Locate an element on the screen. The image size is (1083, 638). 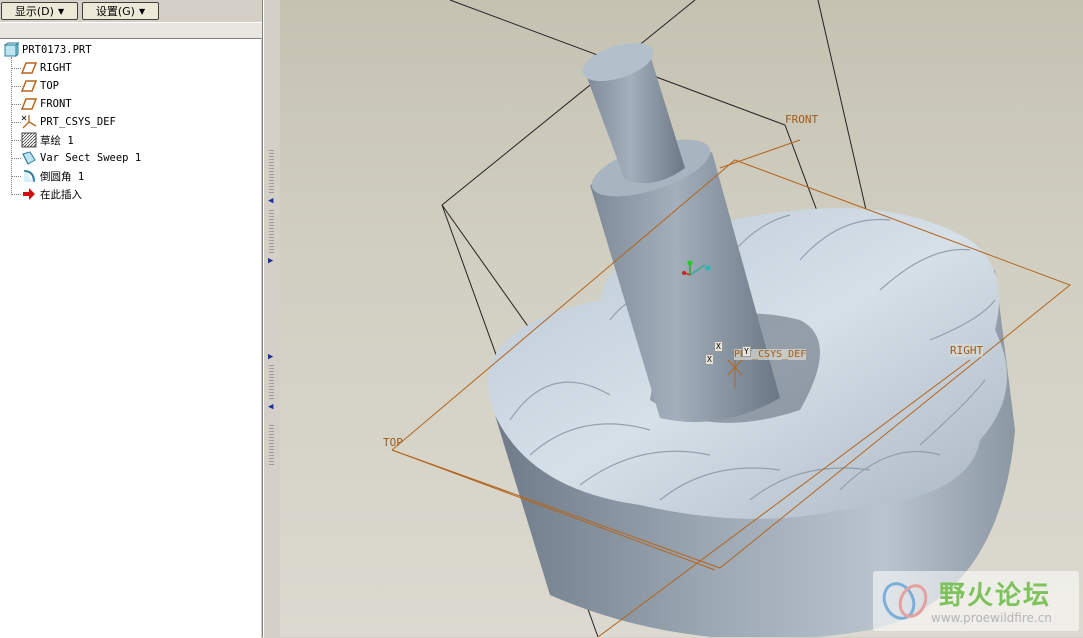
sketch-icon is located at coordinates (29, 140).